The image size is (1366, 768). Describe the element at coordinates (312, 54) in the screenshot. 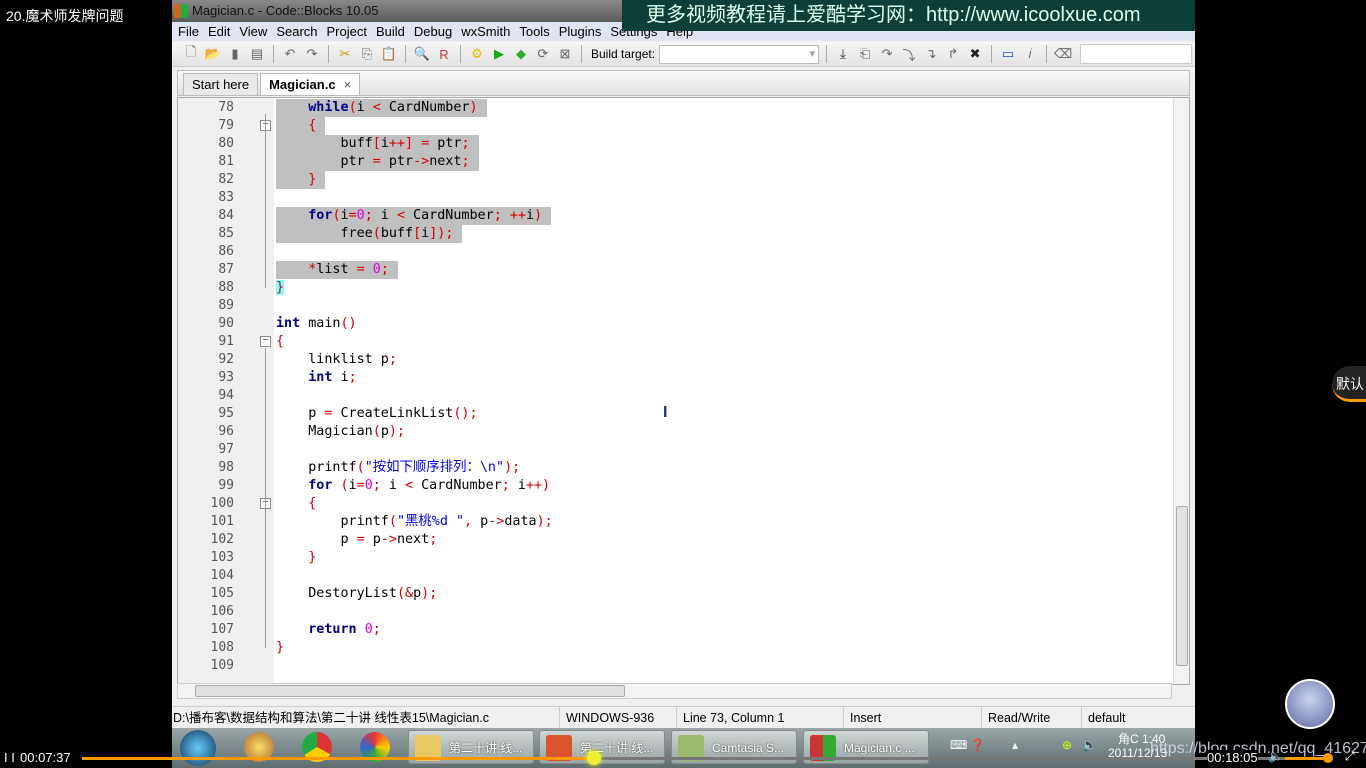

I see `redo-icon: ↷` at that location.